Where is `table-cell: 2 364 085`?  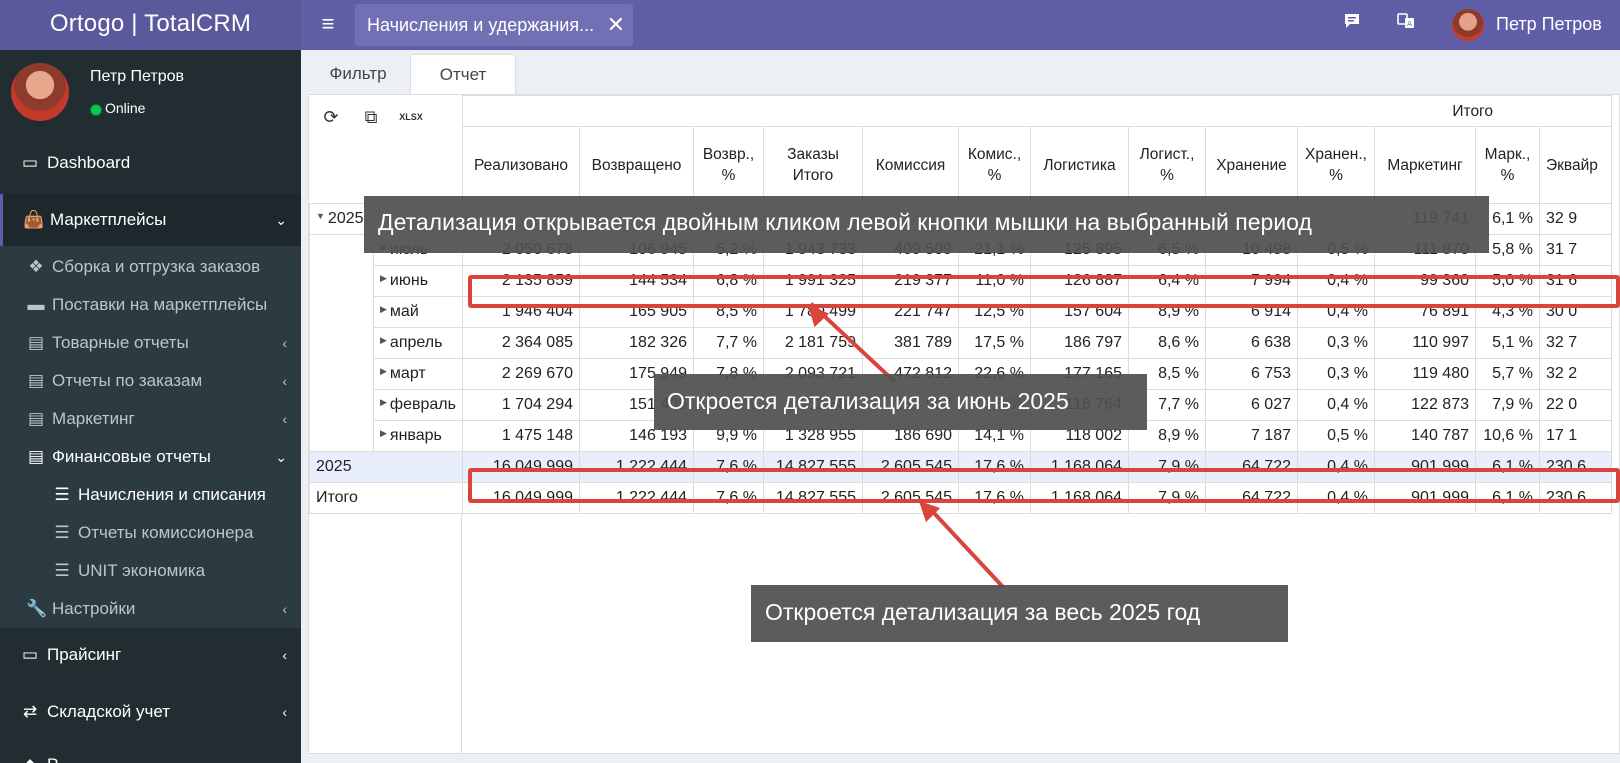 table-cell: 2 364 085 is located at coordinates (521, 343).